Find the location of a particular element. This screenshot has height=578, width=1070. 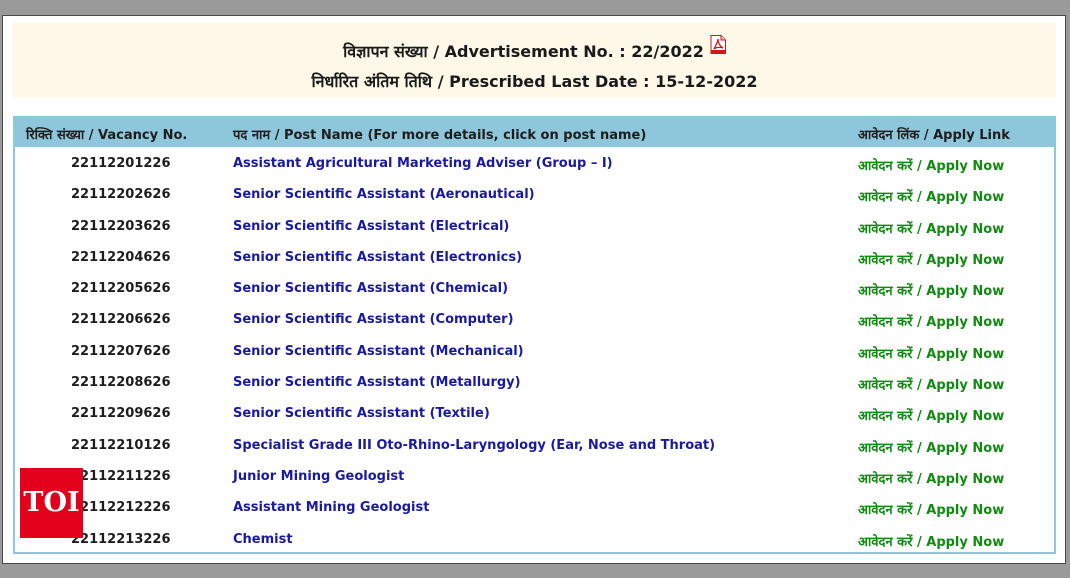

vacancy-number: 22112202626 is located at coordinates (121, 195).